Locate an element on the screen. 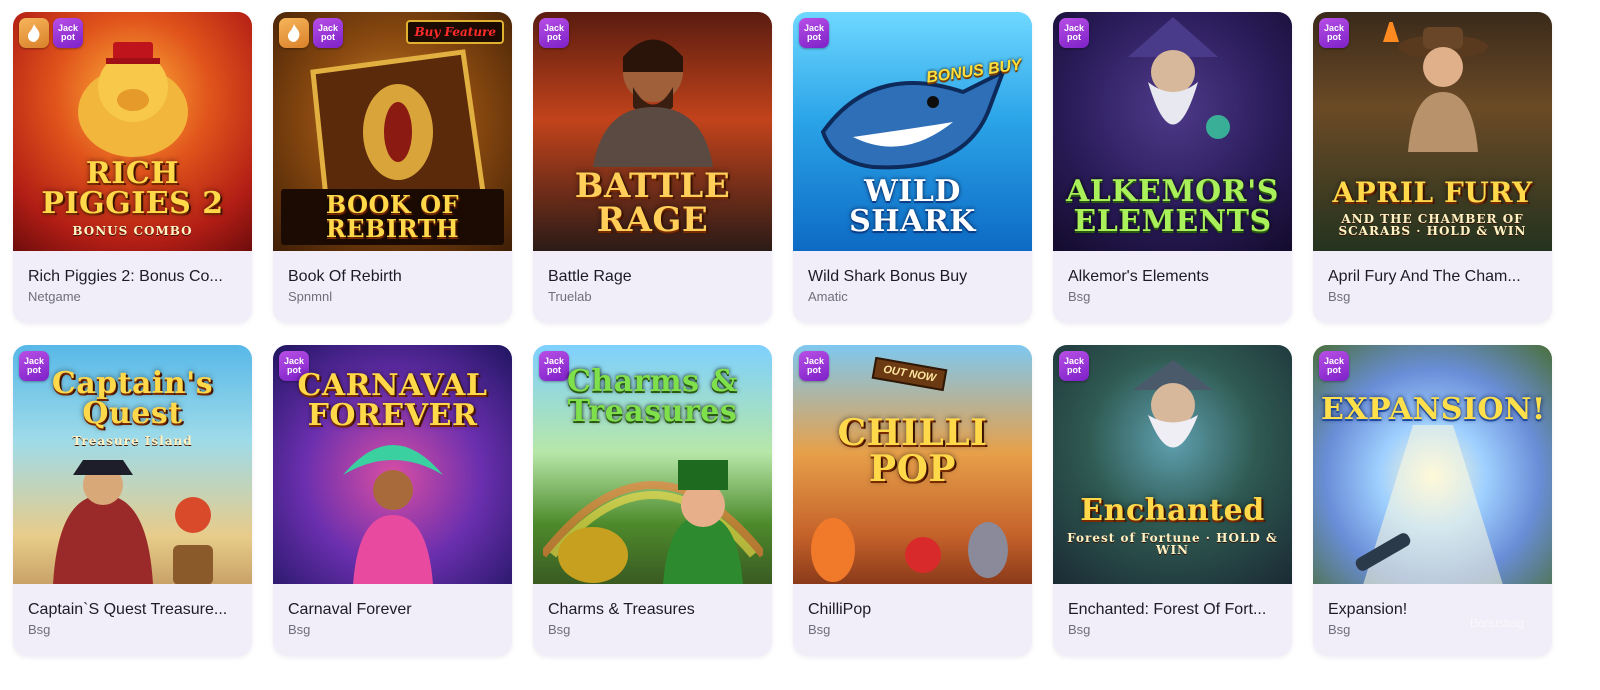 This screenshot has height=690, width=1600. game-logo: ALKEMOR'S ELEMENTS is located at coordinates (1172, 206).